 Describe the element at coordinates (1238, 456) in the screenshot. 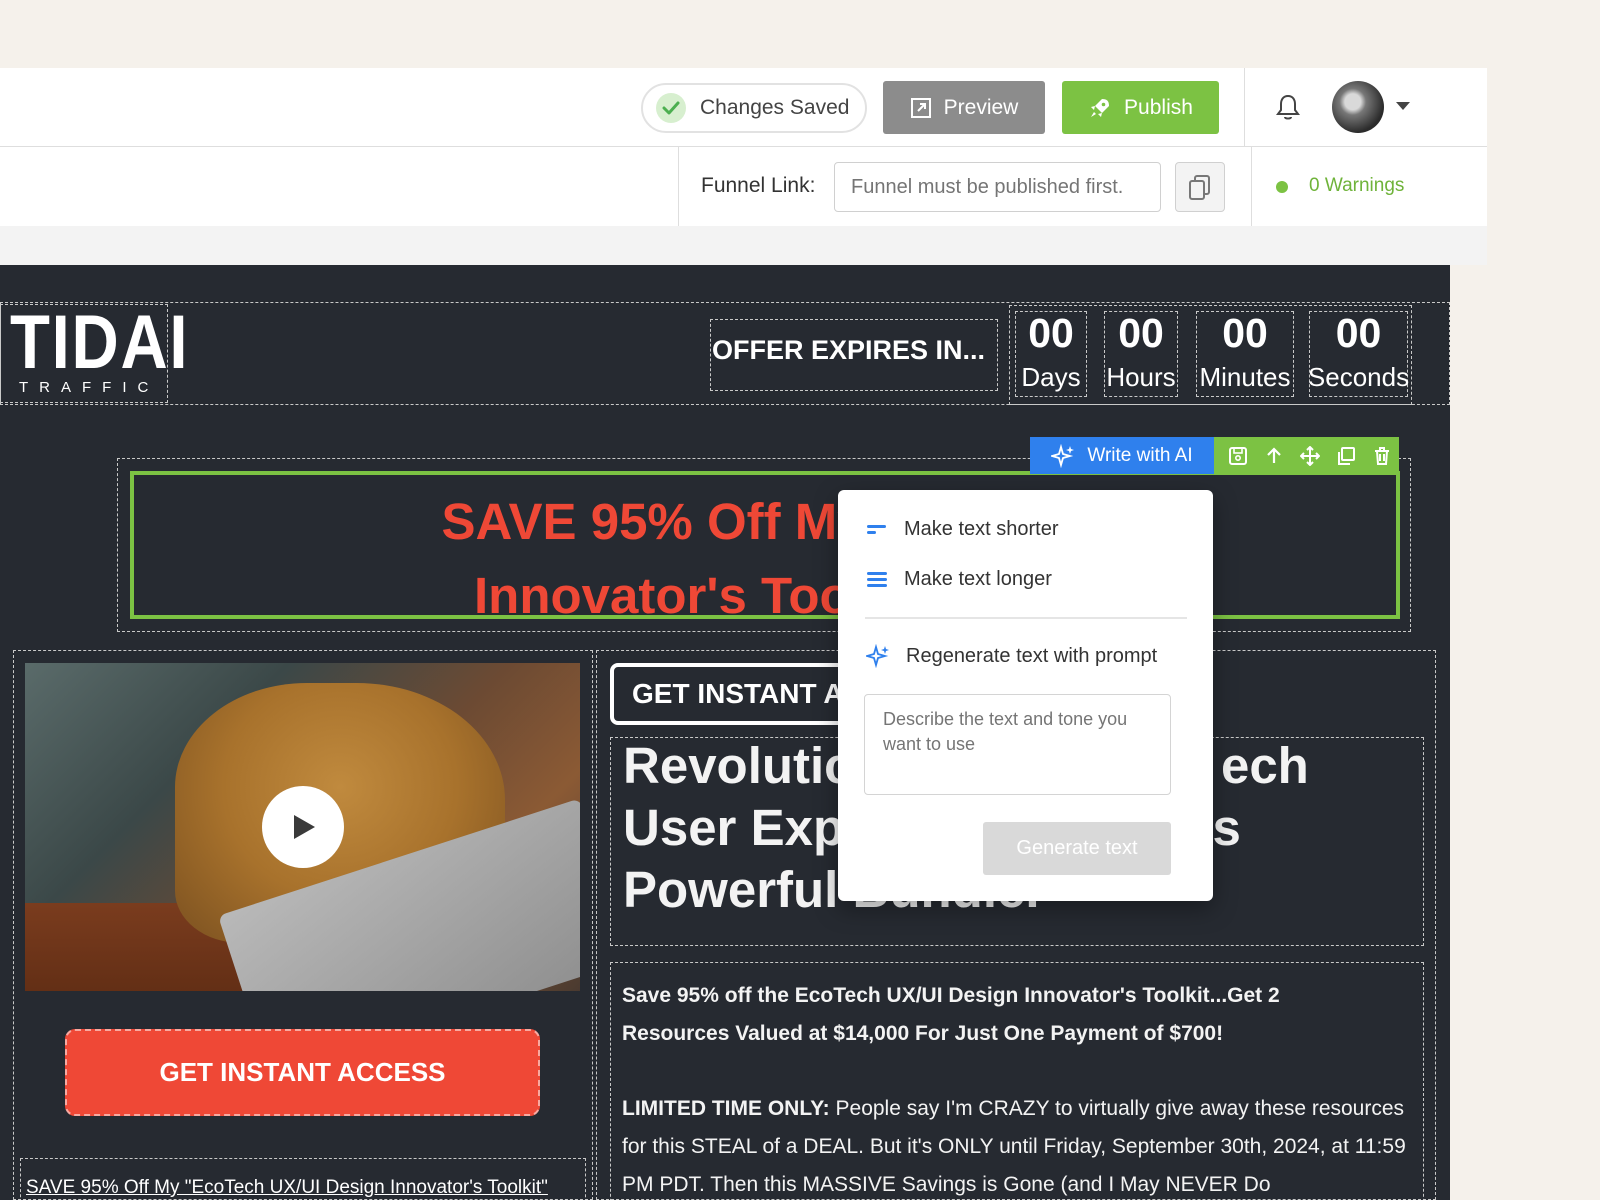

I see `save-icon` at that location.